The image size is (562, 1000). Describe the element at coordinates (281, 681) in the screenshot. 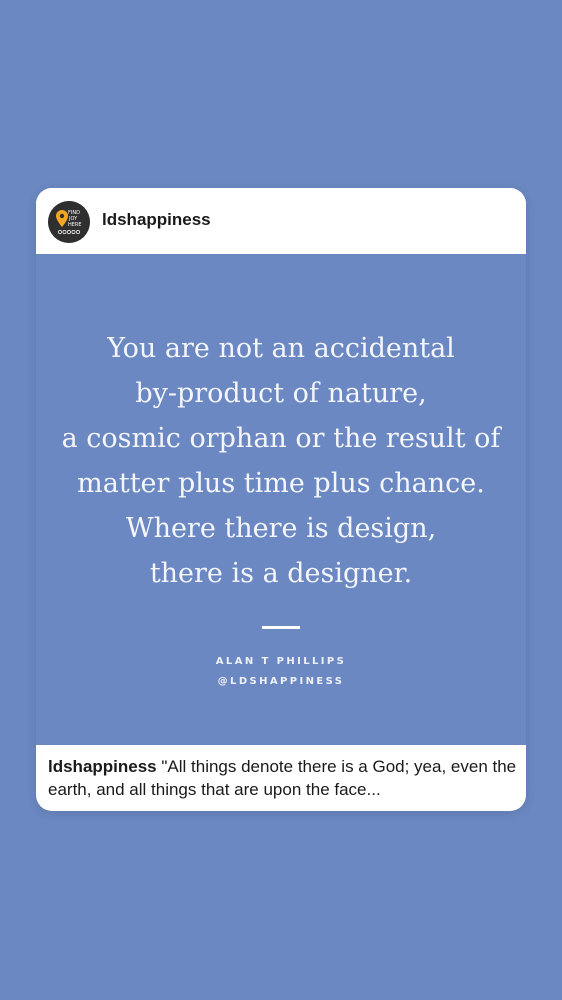

I see `quote-handle: @LDSHAPPINESS` at that location.